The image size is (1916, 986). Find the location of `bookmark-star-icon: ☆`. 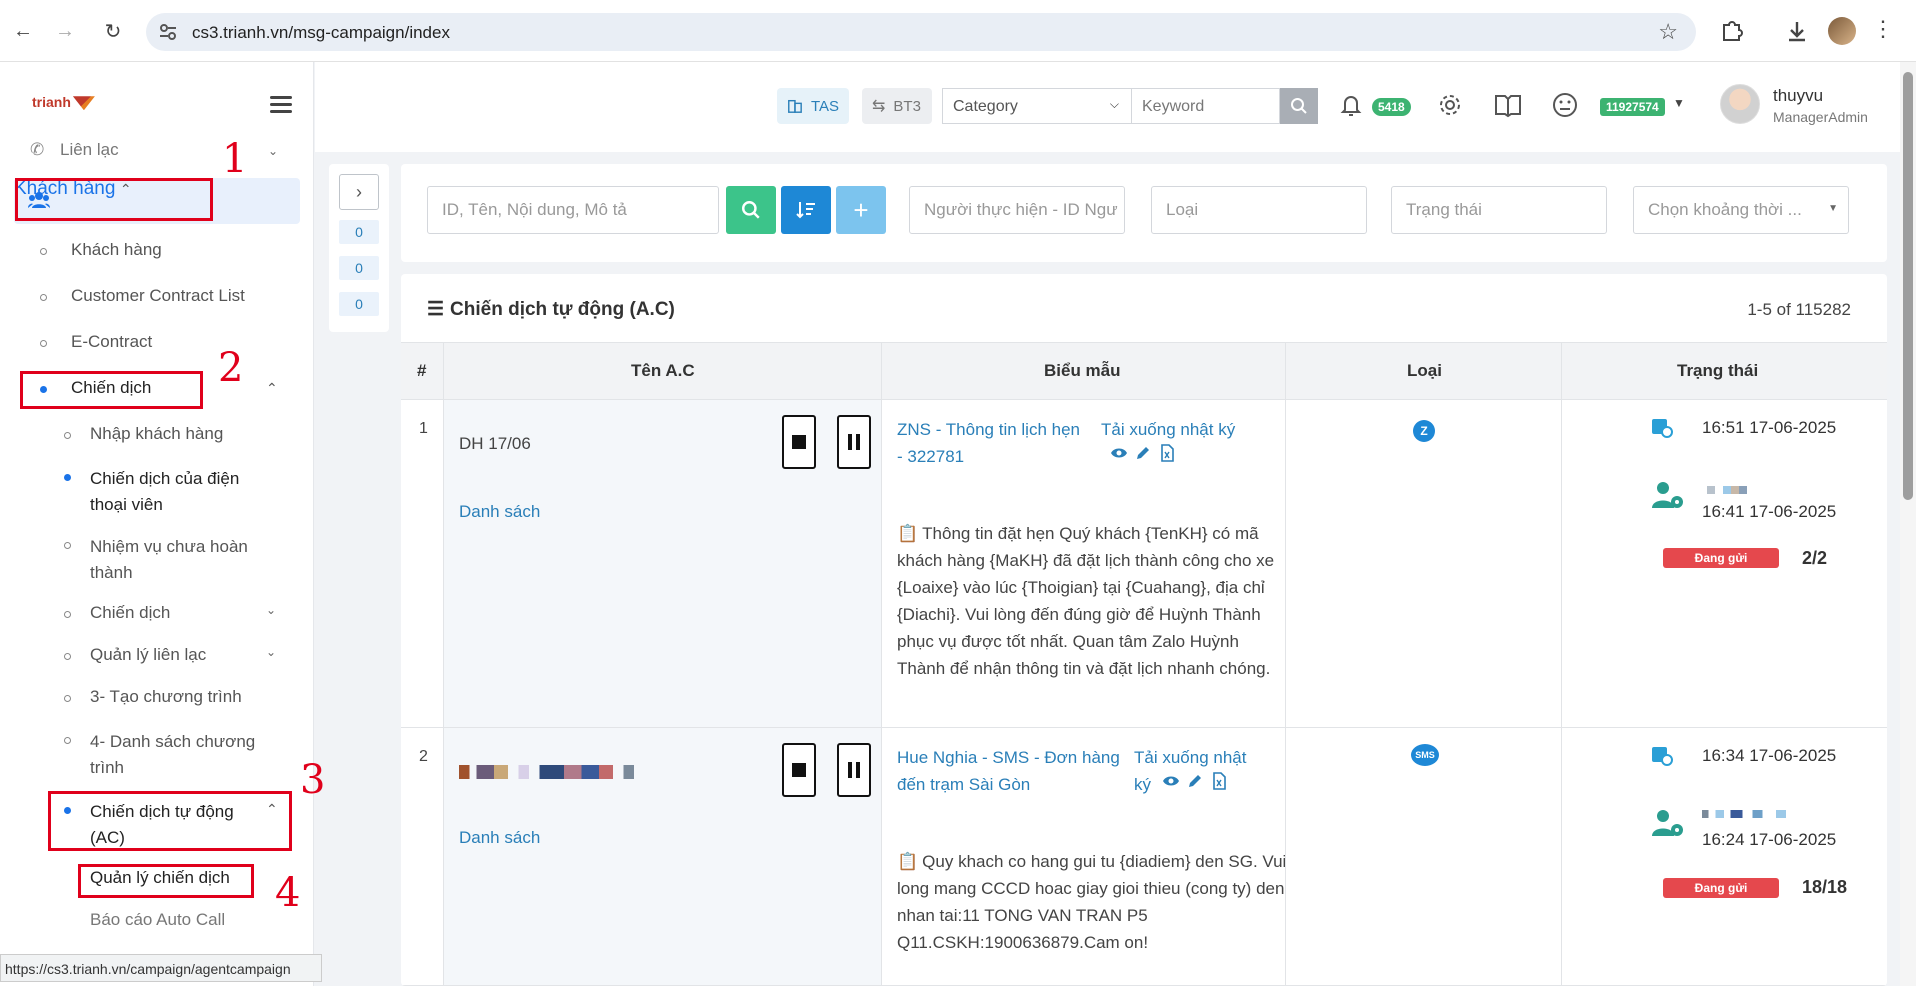

bookmark-star-icon: ☆ is located at coordinates (1668, 32).